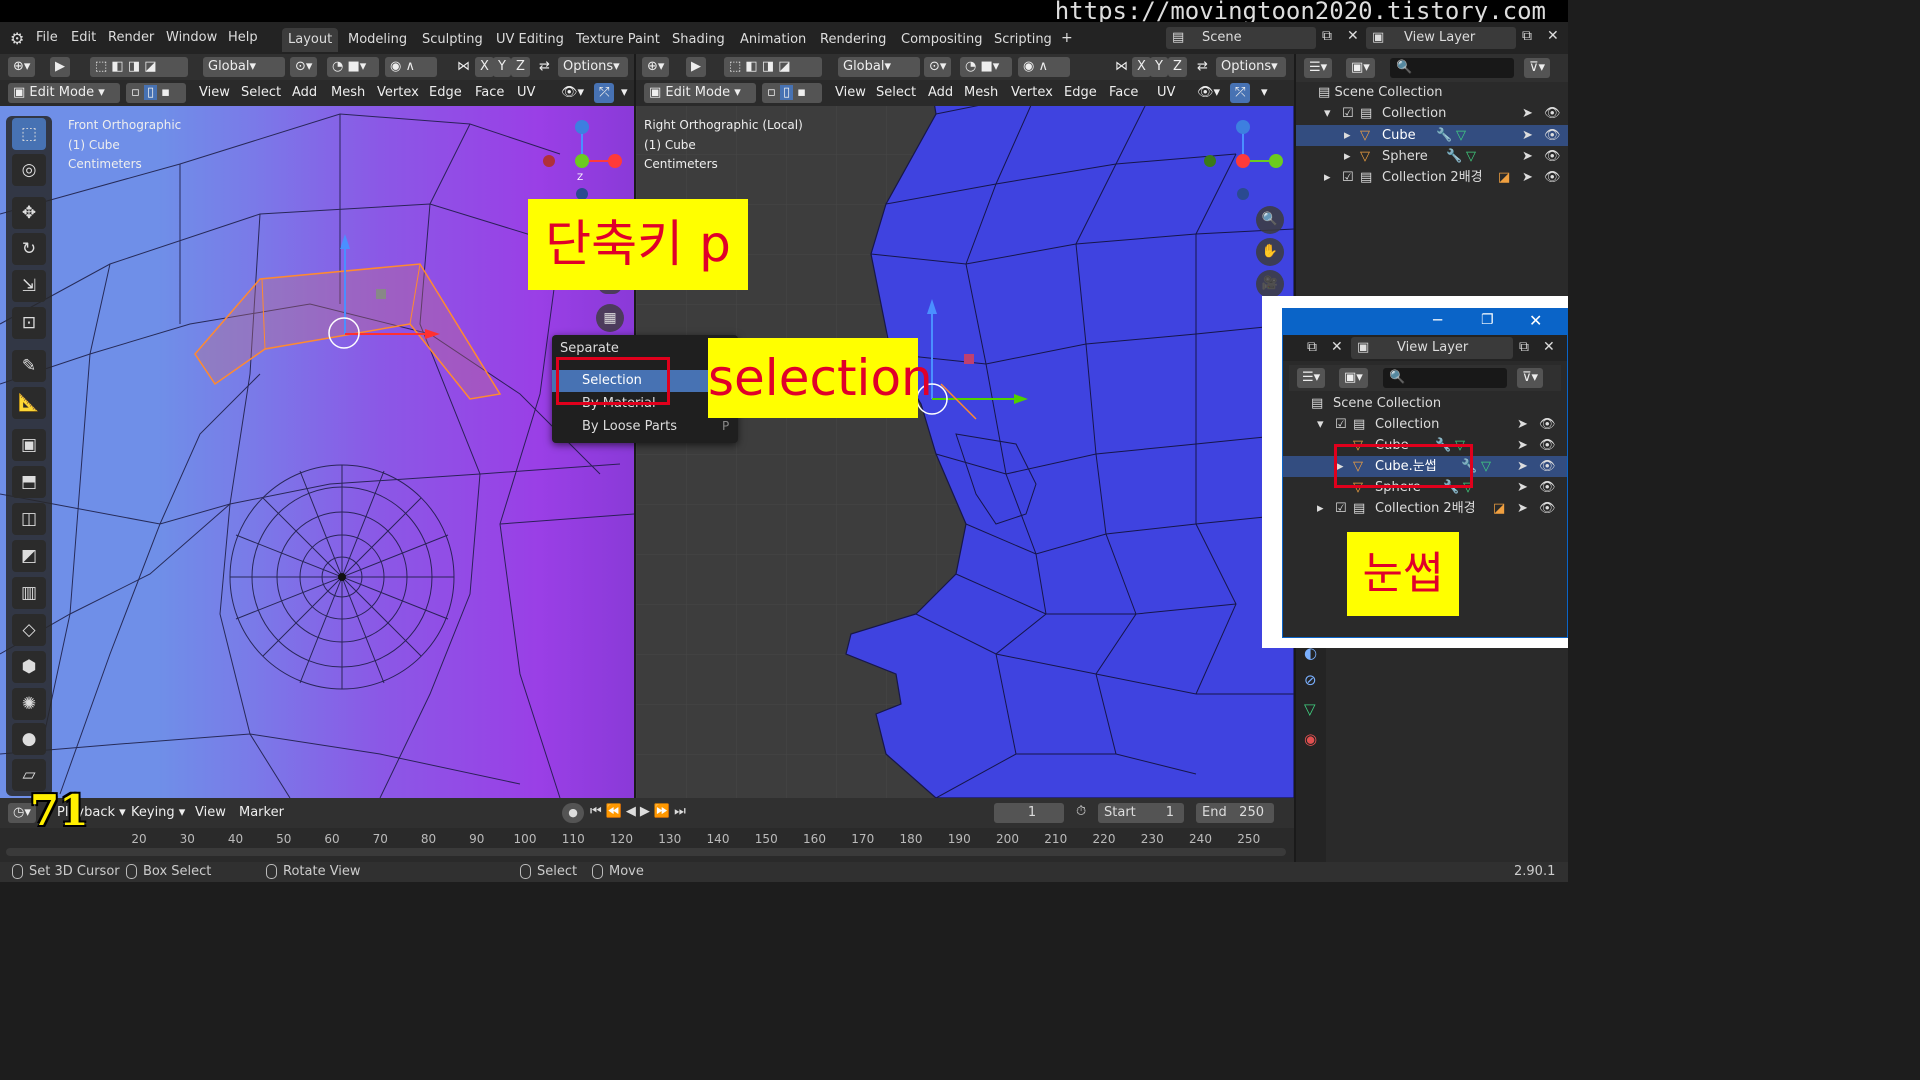  I want to click on outliner-editor-type-icon: ☰▾, so click(1311, 378).